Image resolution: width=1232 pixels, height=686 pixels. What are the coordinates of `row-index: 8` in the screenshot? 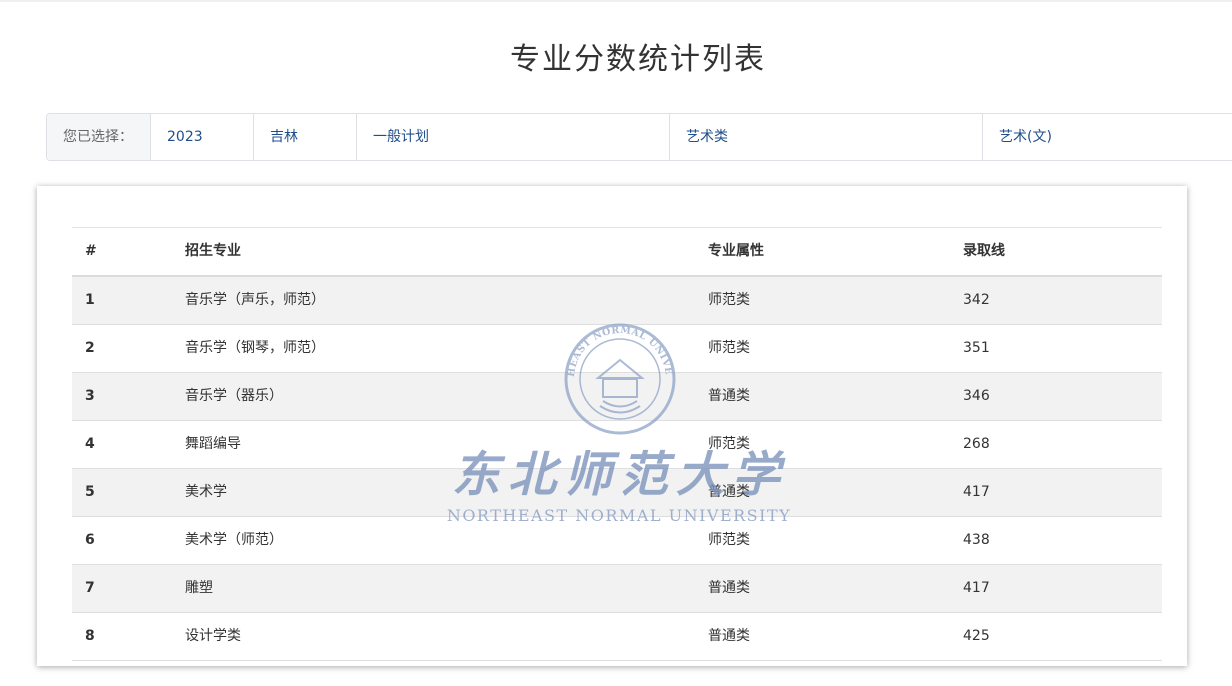 It's located at (90, 636).